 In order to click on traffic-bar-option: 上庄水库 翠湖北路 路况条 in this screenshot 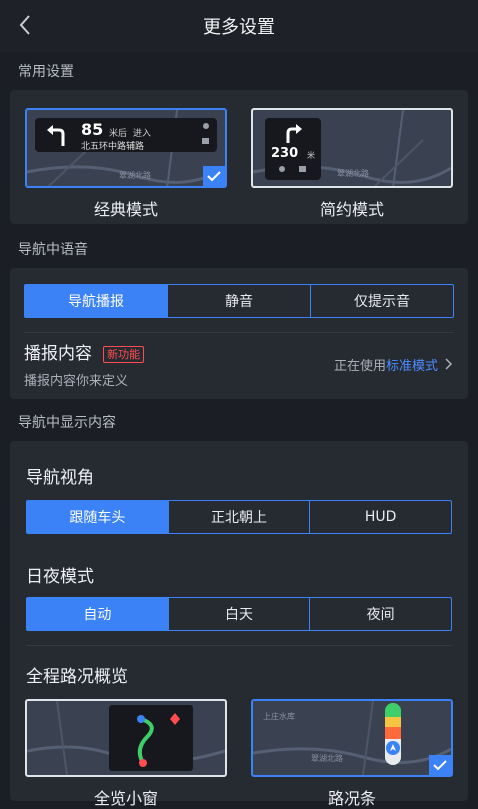, I will do `click(352, 754)`.